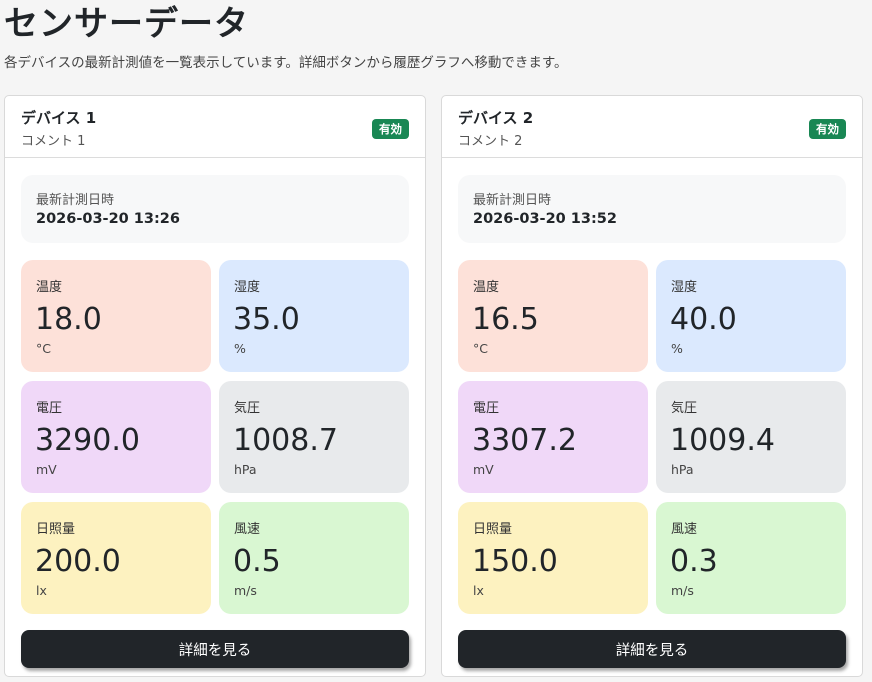 This screenshot has width=872, height=682. Describe the element at coordinates (652, 127) in the screenshot. I see `device-card-header: デバイス 2 コメント 2 有効` at that location.